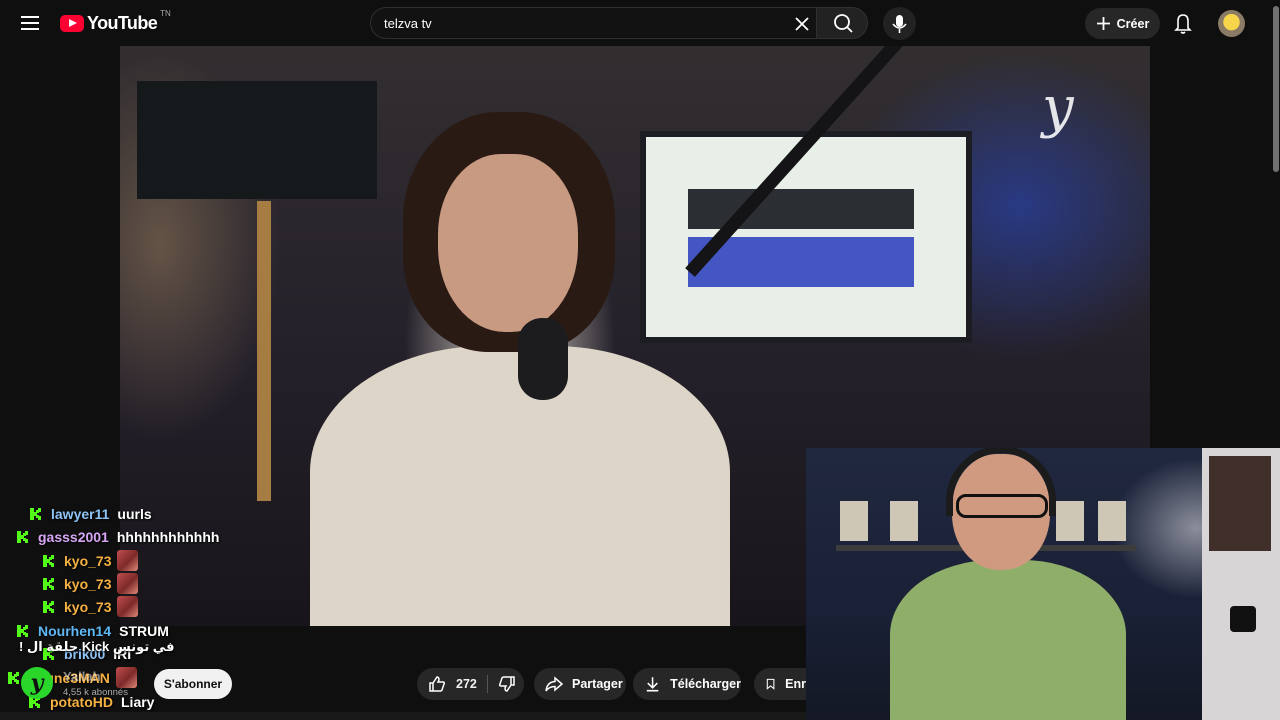  I want to click on notifications-button, so click(1183, 23).